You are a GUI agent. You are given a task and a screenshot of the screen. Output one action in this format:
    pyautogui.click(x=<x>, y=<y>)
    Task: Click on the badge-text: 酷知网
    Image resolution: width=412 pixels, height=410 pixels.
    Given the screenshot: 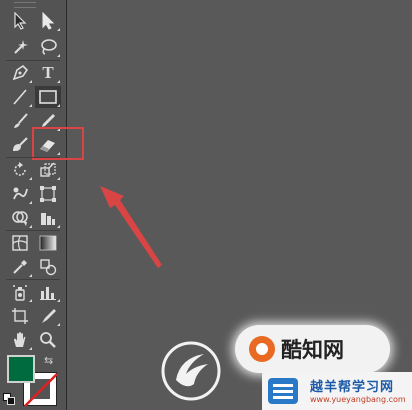 What is the action you would take?
    pyautogui.click(x=312, y=350)
    